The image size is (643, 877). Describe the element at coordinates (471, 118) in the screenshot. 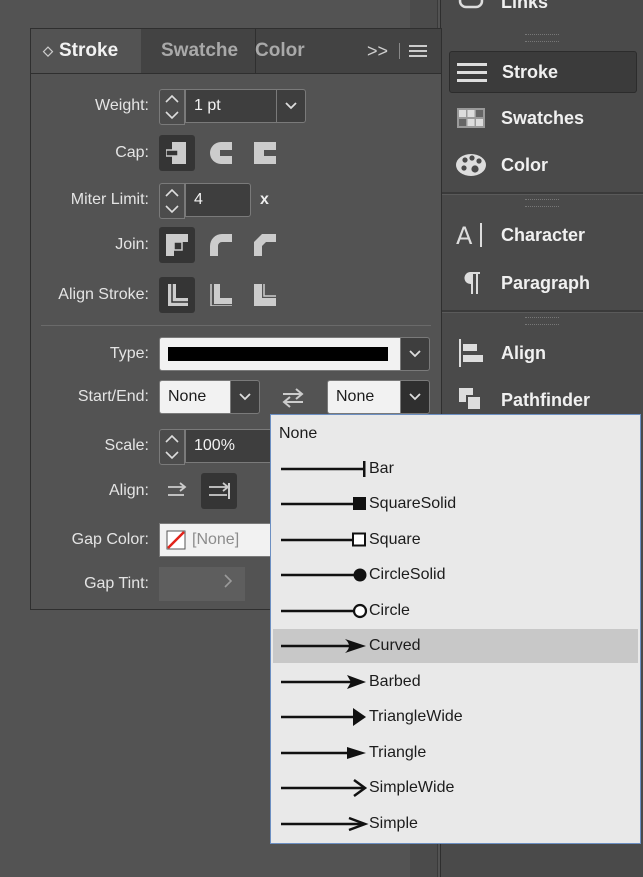

I see `swatches-grid-icon` at that location.